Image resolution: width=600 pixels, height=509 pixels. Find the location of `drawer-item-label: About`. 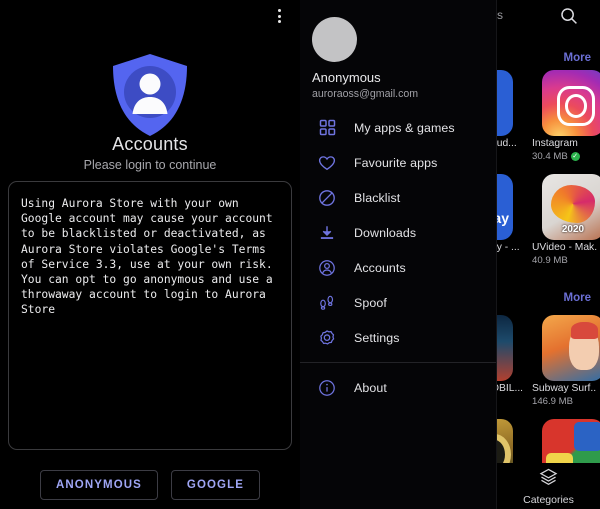

drawer-item-label: About is located at coordinates (370, 387).